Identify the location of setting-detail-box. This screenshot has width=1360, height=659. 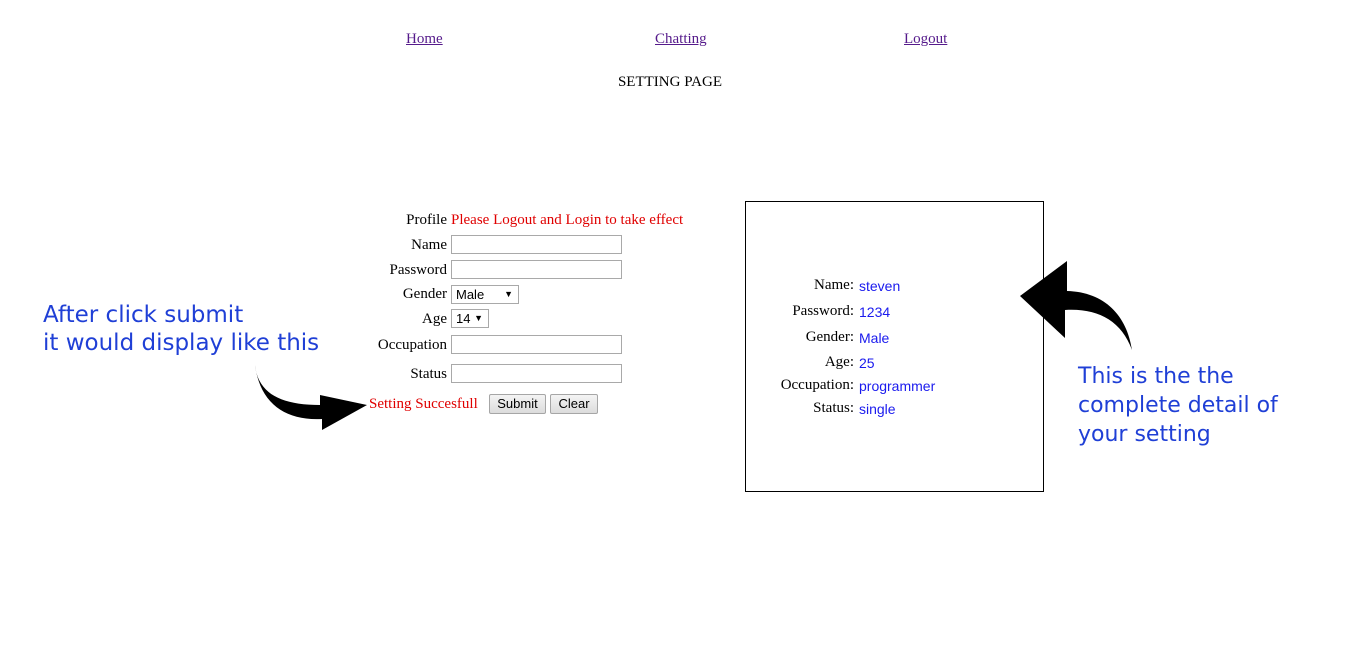
(894, 346).